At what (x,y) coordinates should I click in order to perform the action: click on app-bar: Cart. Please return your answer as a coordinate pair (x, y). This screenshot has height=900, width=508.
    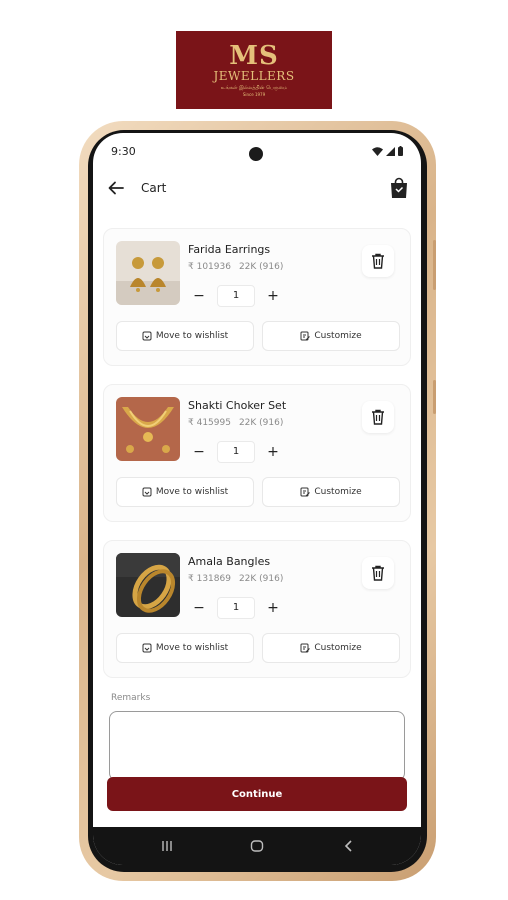
    Looking at the image, I should click on (257, 190).